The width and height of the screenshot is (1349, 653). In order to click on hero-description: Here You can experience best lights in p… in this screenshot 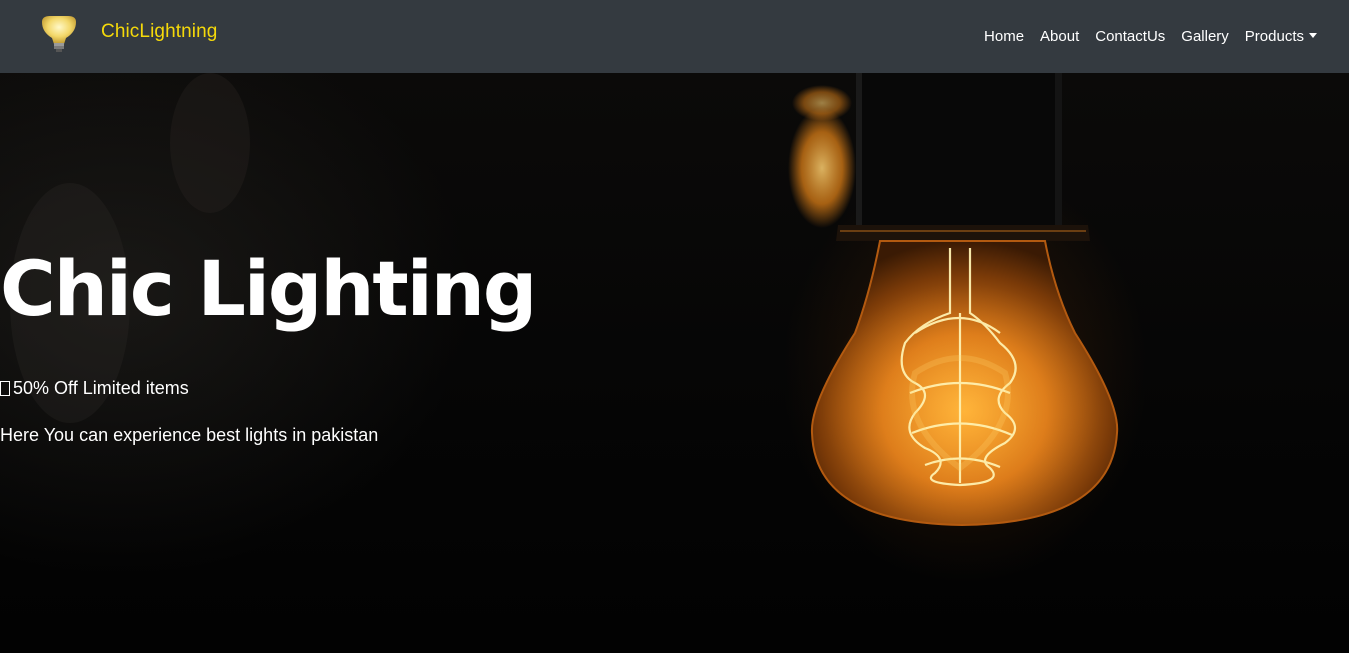, I will do `click(189, 435)`.